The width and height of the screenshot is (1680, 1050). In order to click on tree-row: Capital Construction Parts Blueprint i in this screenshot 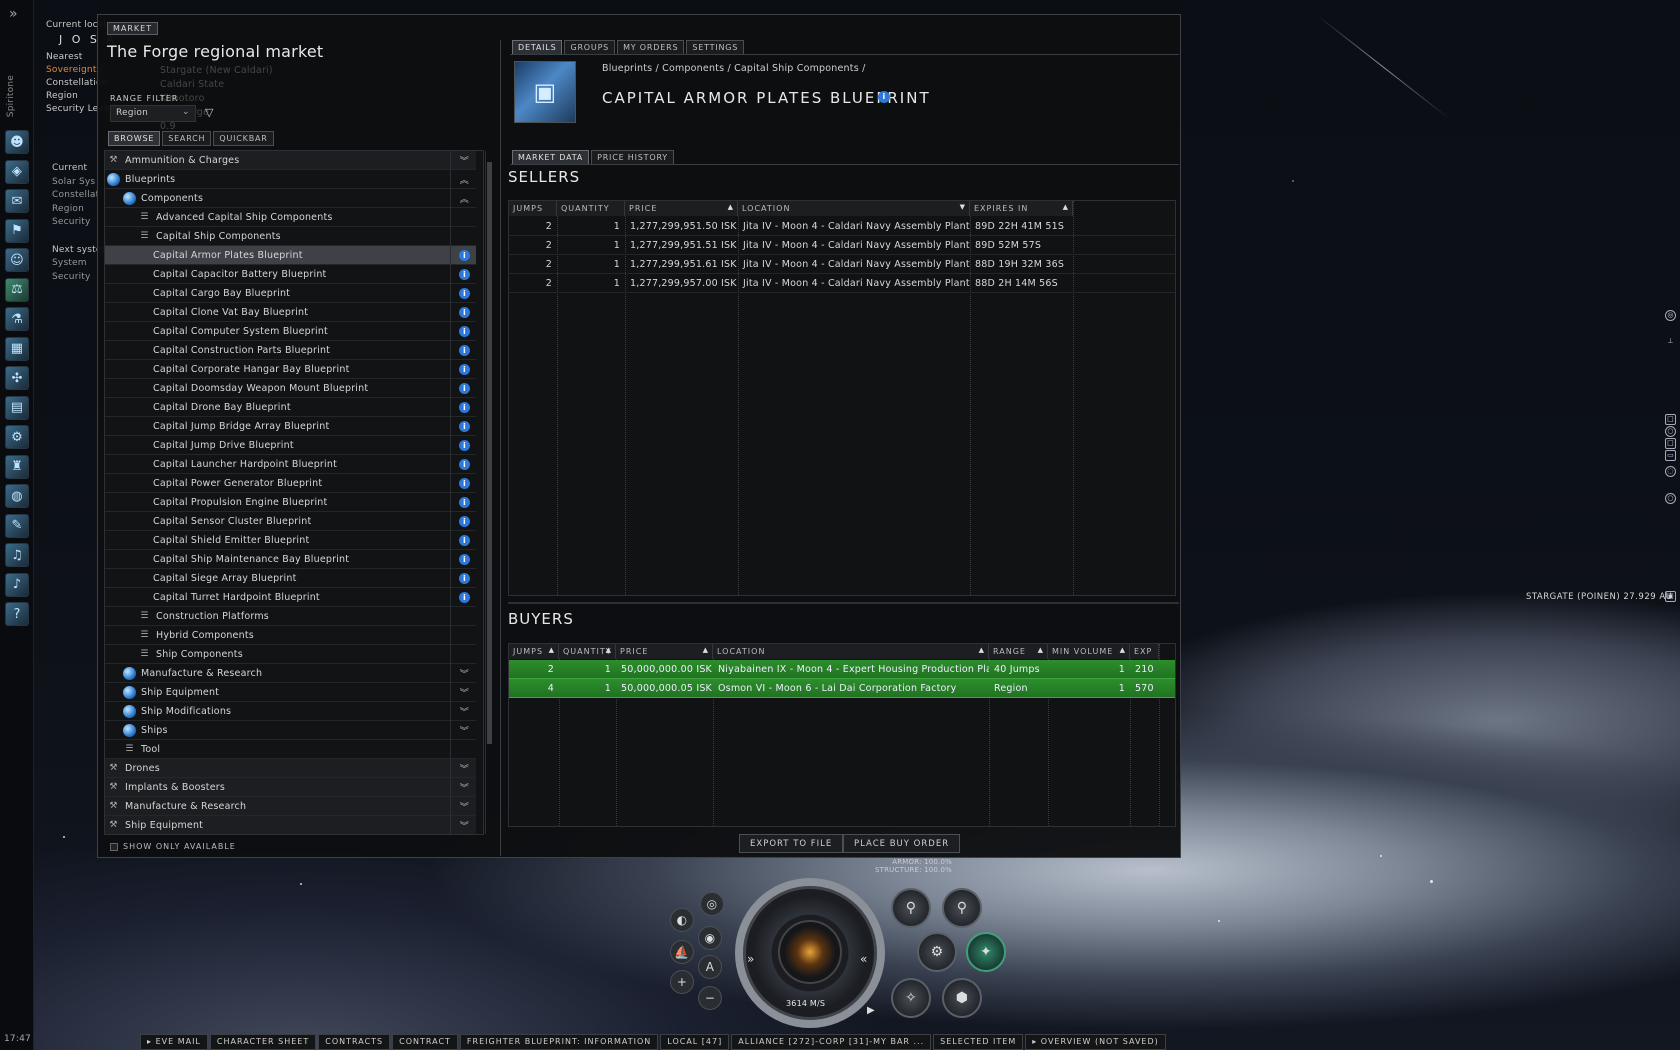, I will do `click(290, 350)`.